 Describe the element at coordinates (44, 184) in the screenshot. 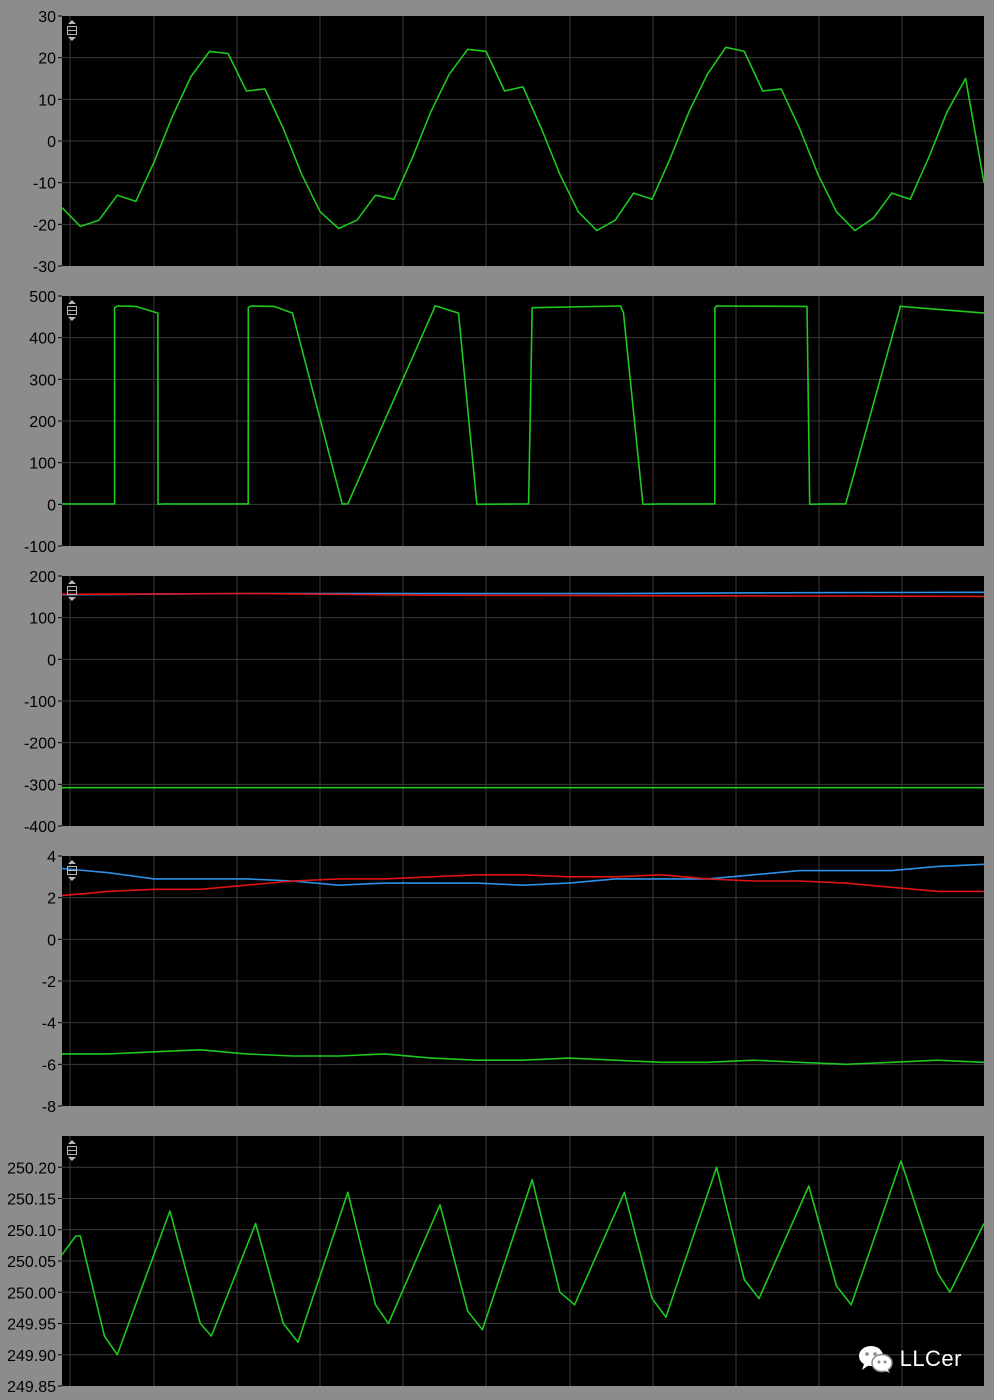

I see `y-tick-label: -10` at that location.